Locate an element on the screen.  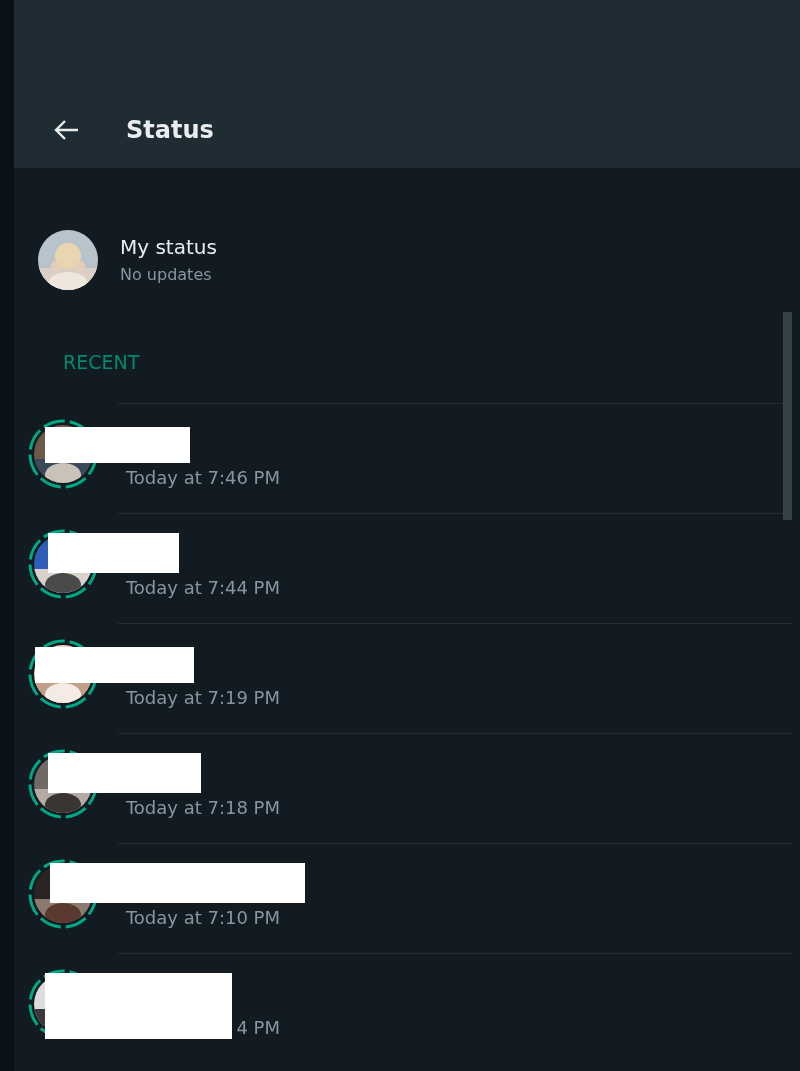
status-time: Today at 7:19 PM is located at coordinates (202, 697).